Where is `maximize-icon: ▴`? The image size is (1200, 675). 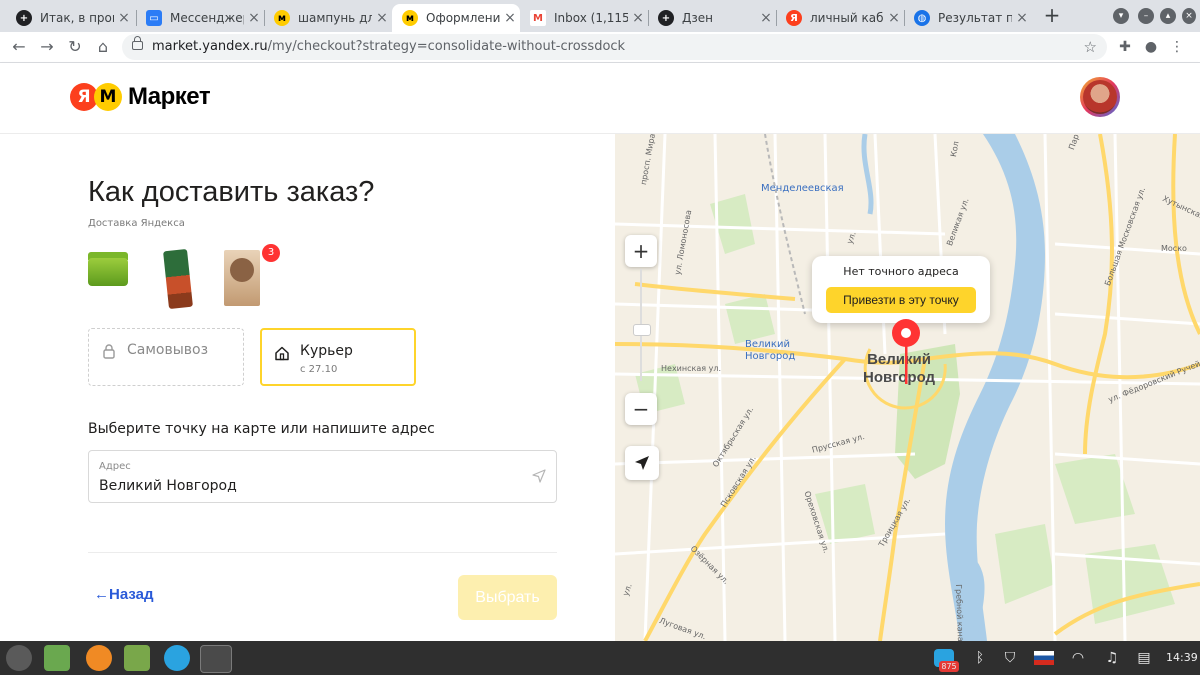
maximize-icon: ▴ is located at coordinates (1168, 16).